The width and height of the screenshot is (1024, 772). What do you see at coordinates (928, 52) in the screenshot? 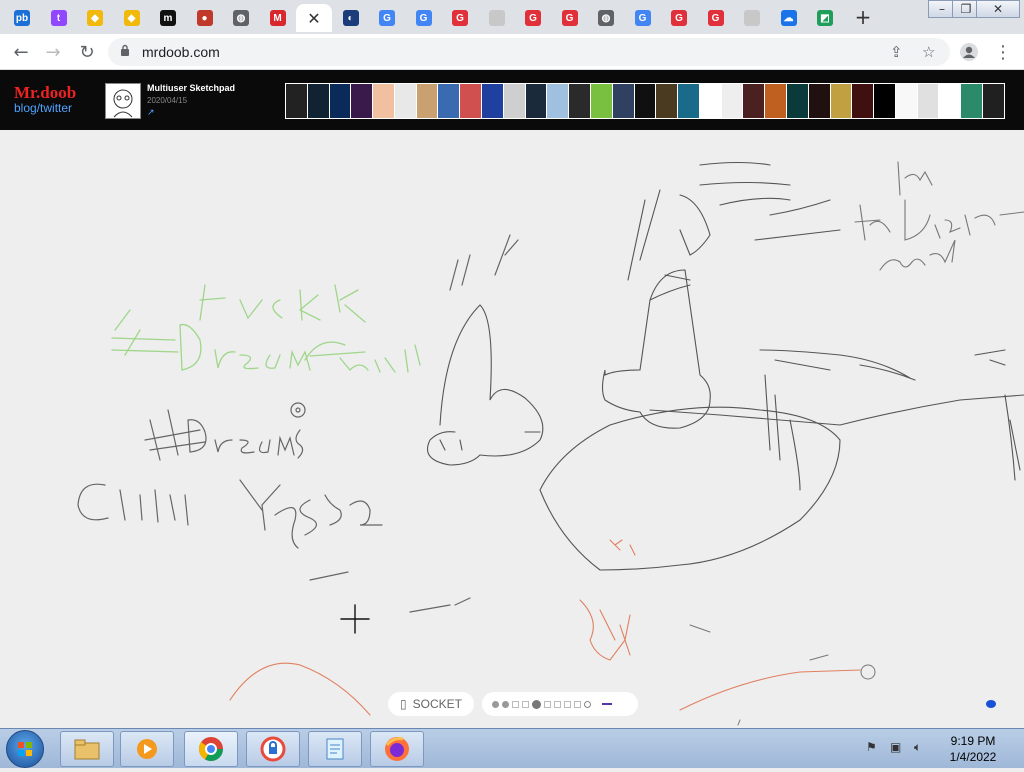
I see `bookmark-star-icon: ☆` at bounding box center [928, 52].